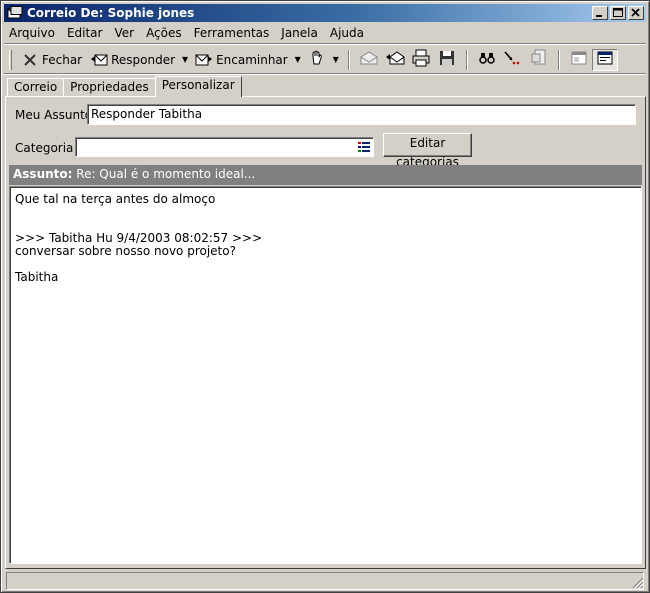 The height and width of the screenshot is (593, 650). I want to click on maximize-button, so click(618, 13).